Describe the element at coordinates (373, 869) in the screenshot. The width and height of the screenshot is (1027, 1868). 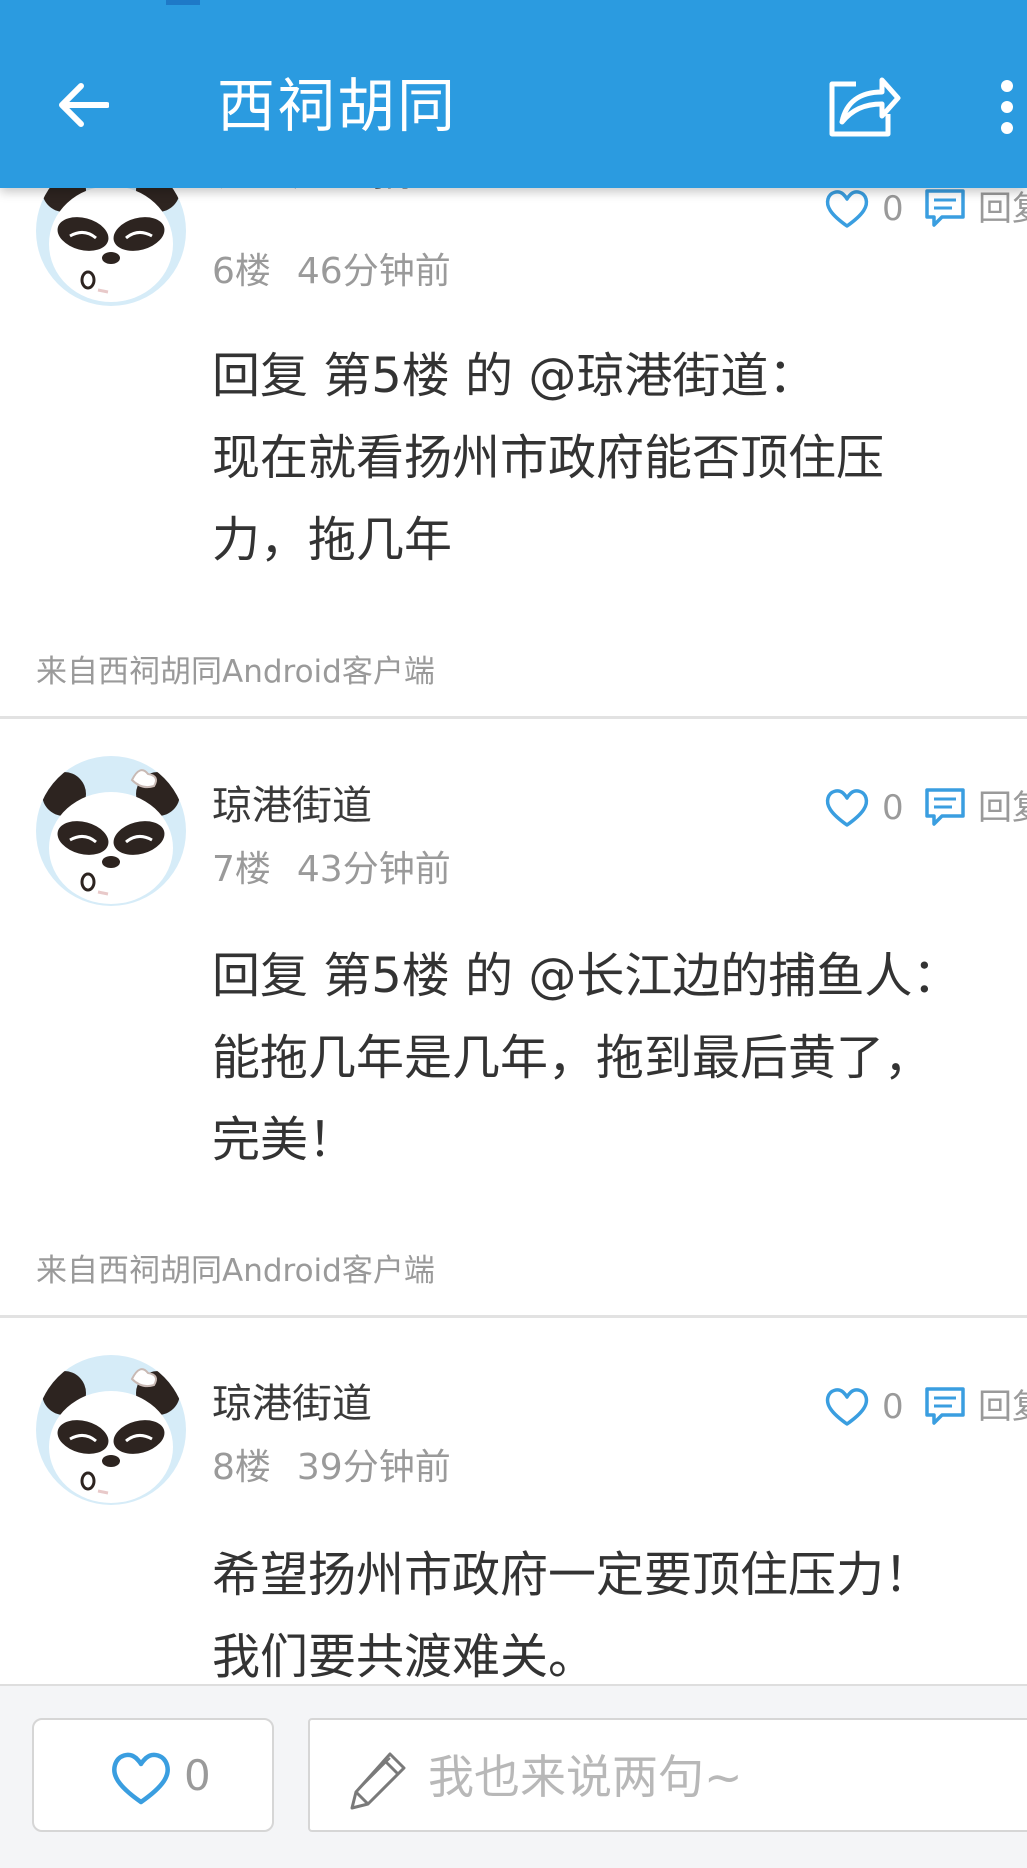
I see `post-time: 43分钟前` at that location.